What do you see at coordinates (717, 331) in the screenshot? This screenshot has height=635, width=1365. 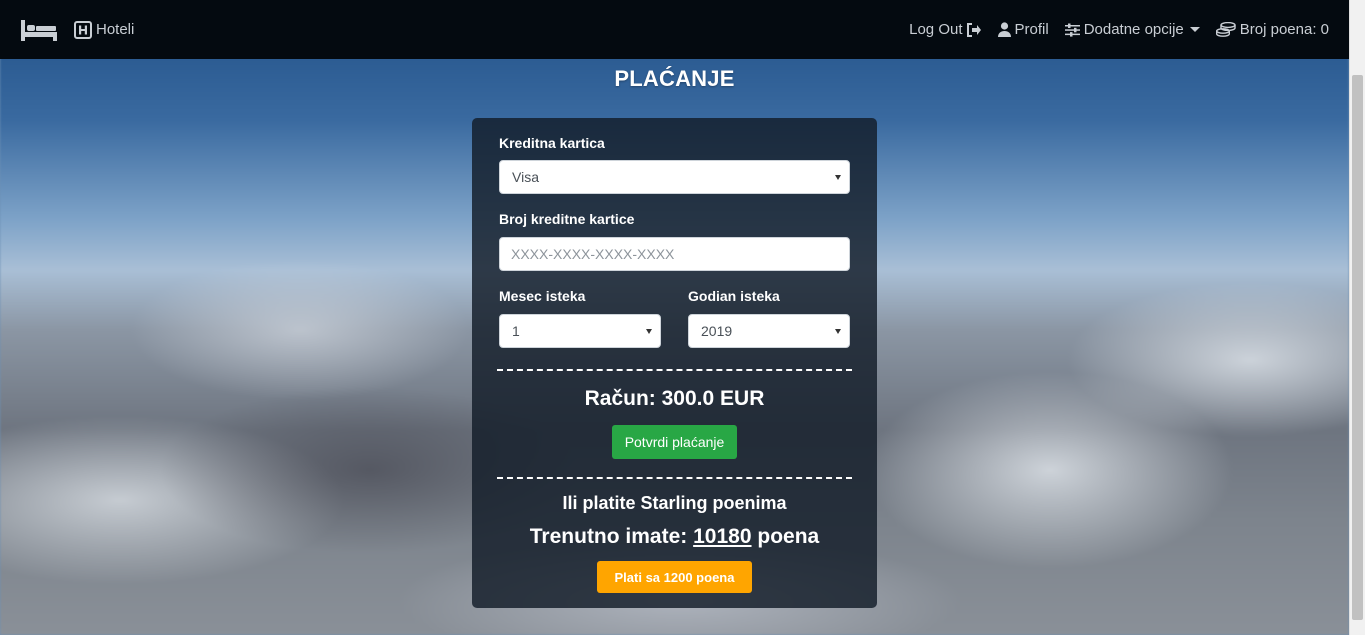 I see `expiry-year-value: 2019` at bounding box center [717, 331].